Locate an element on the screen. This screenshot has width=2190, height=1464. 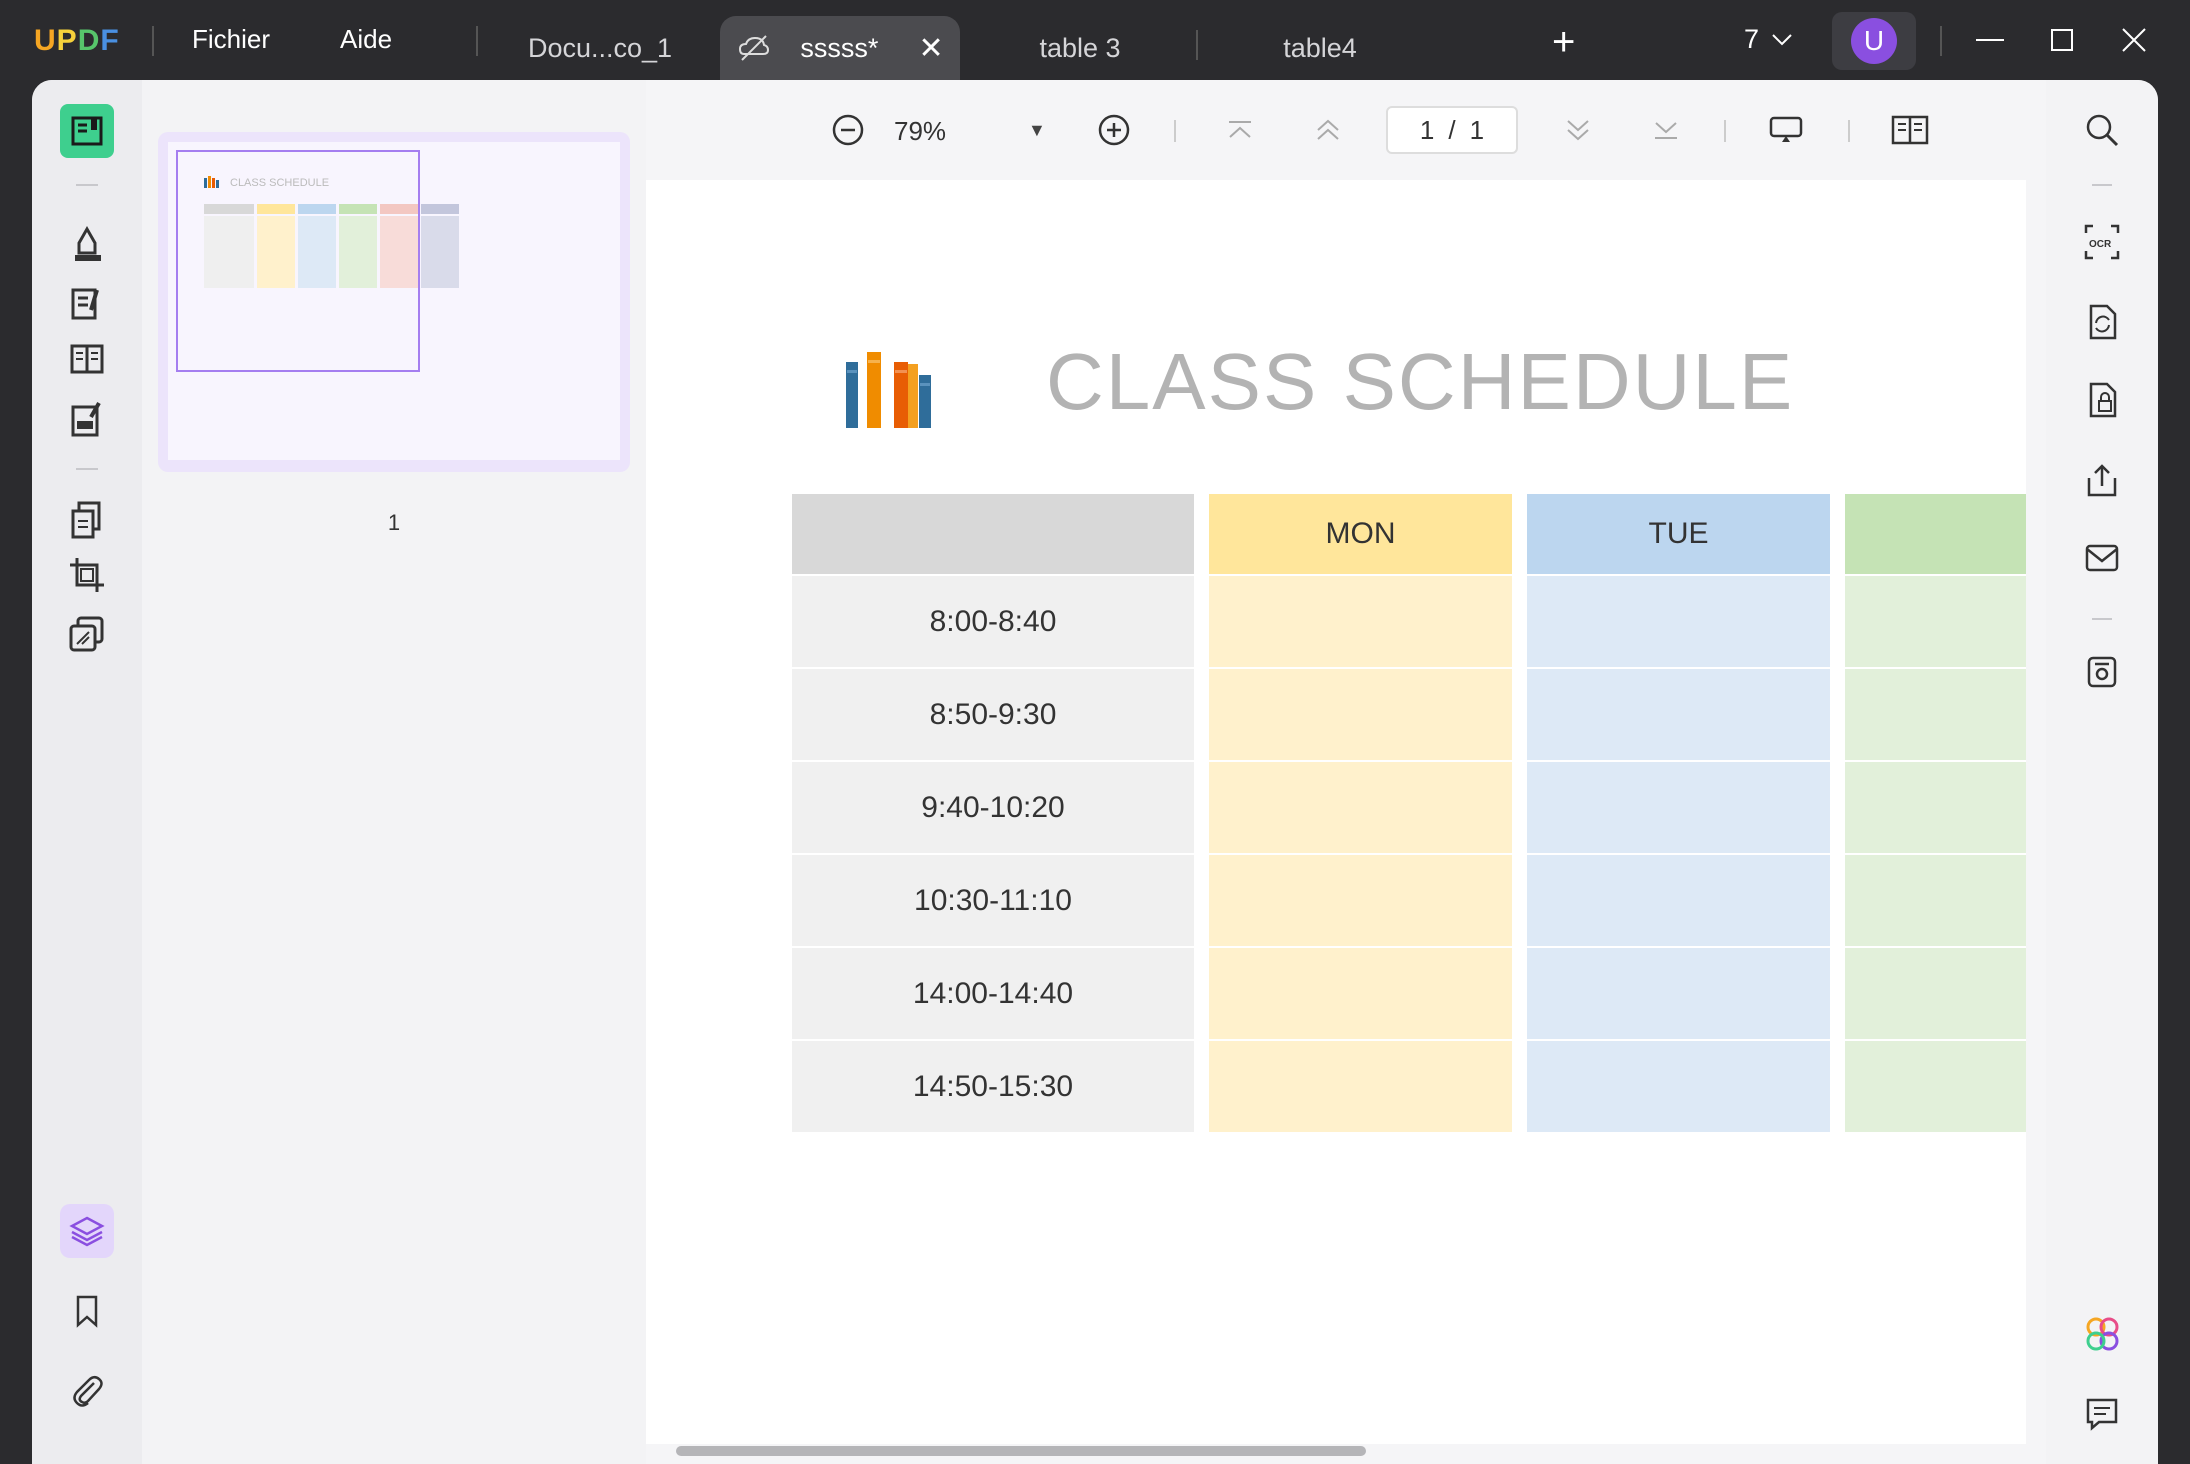
paperclip-icon is located at coordinates (88, 1391).